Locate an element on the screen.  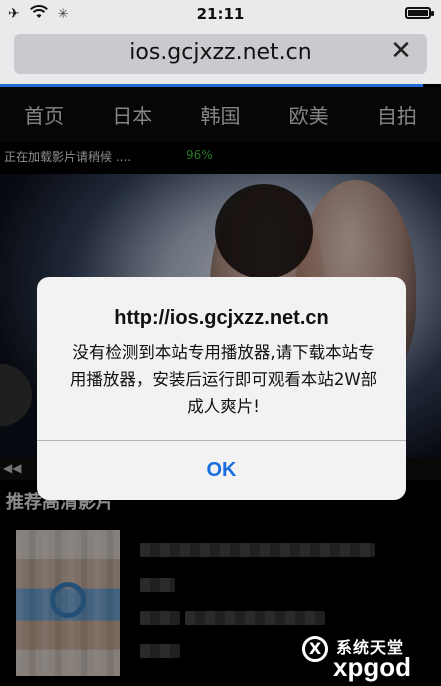
site-watermark-logo: X 系统天堂 xpgod is located at coordinates (370, 660).